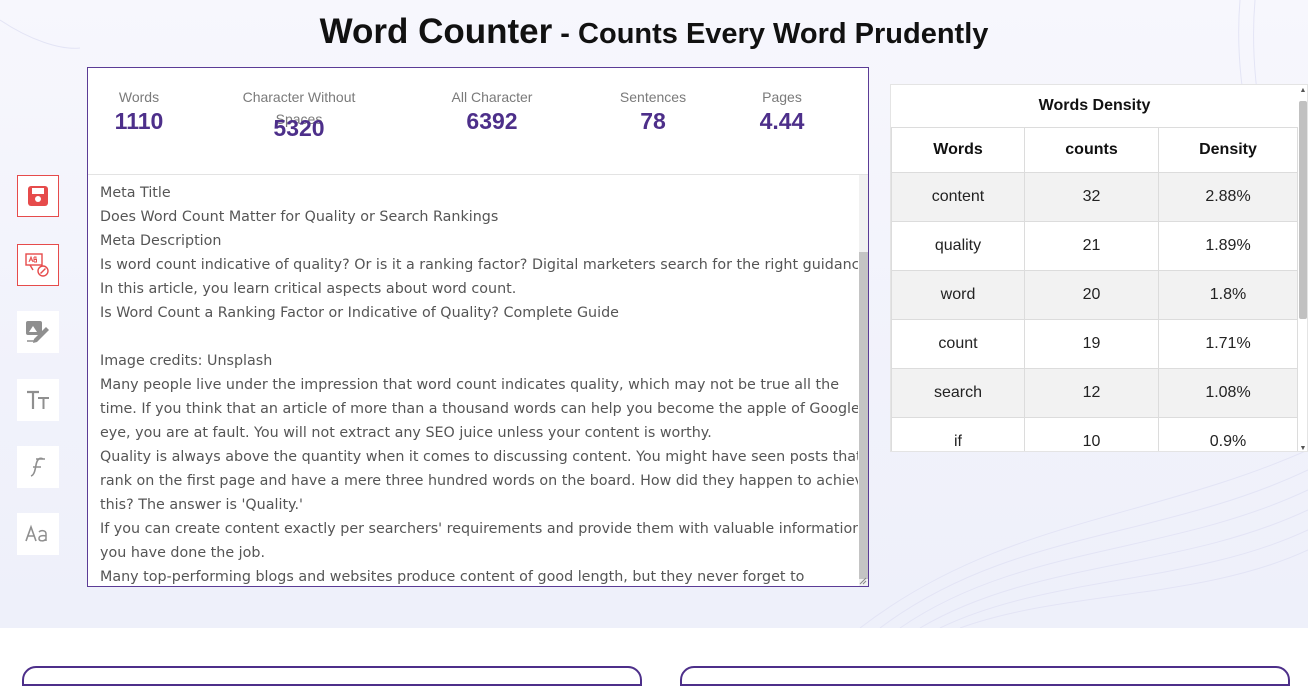 The width and height of the screenshot is (1308, 686). I want to click on scroll-up-icon: ▲, so click(1302, 90).